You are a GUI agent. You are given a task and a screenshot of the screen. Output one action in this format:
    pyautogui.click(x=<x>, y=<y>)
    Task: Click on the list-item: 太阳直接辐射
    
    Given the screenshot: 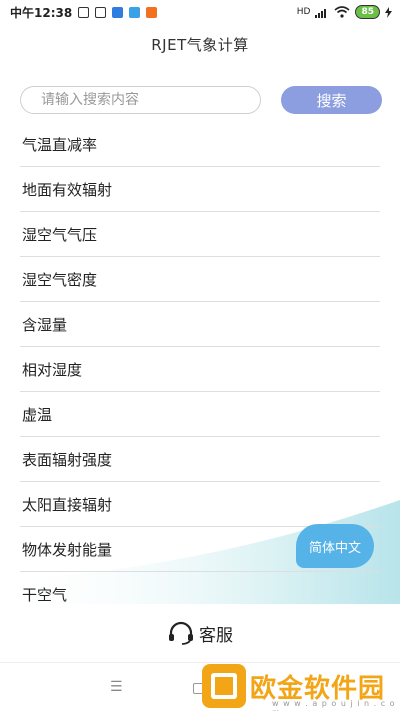 What is the action you would take?
    pyautogui.click(x=200, y=504)
    